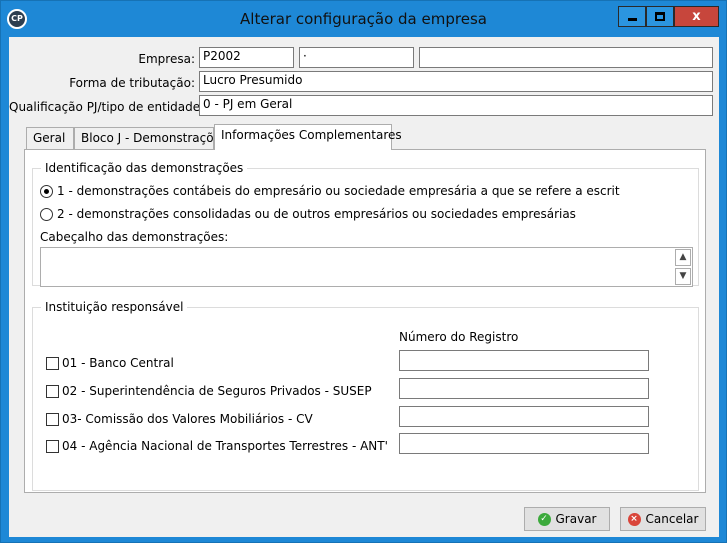 This screenshot has width=727, height=543. What do you see at coordinates (52, 391) in the screenshot?
I see `checkbox-susep` at bounding box center [52, 391].